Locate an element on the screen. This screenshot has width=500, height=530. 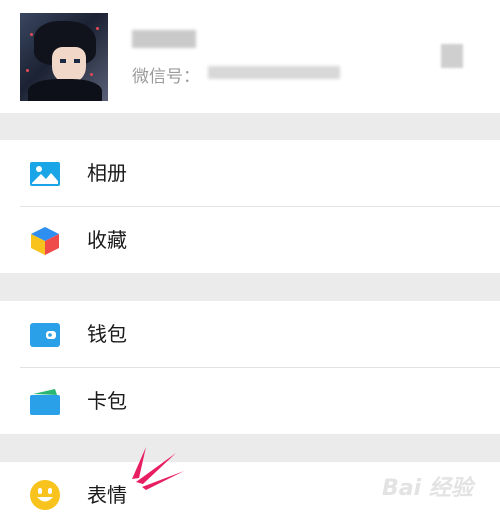
card-package-icon is located at coordinates (45, 402).